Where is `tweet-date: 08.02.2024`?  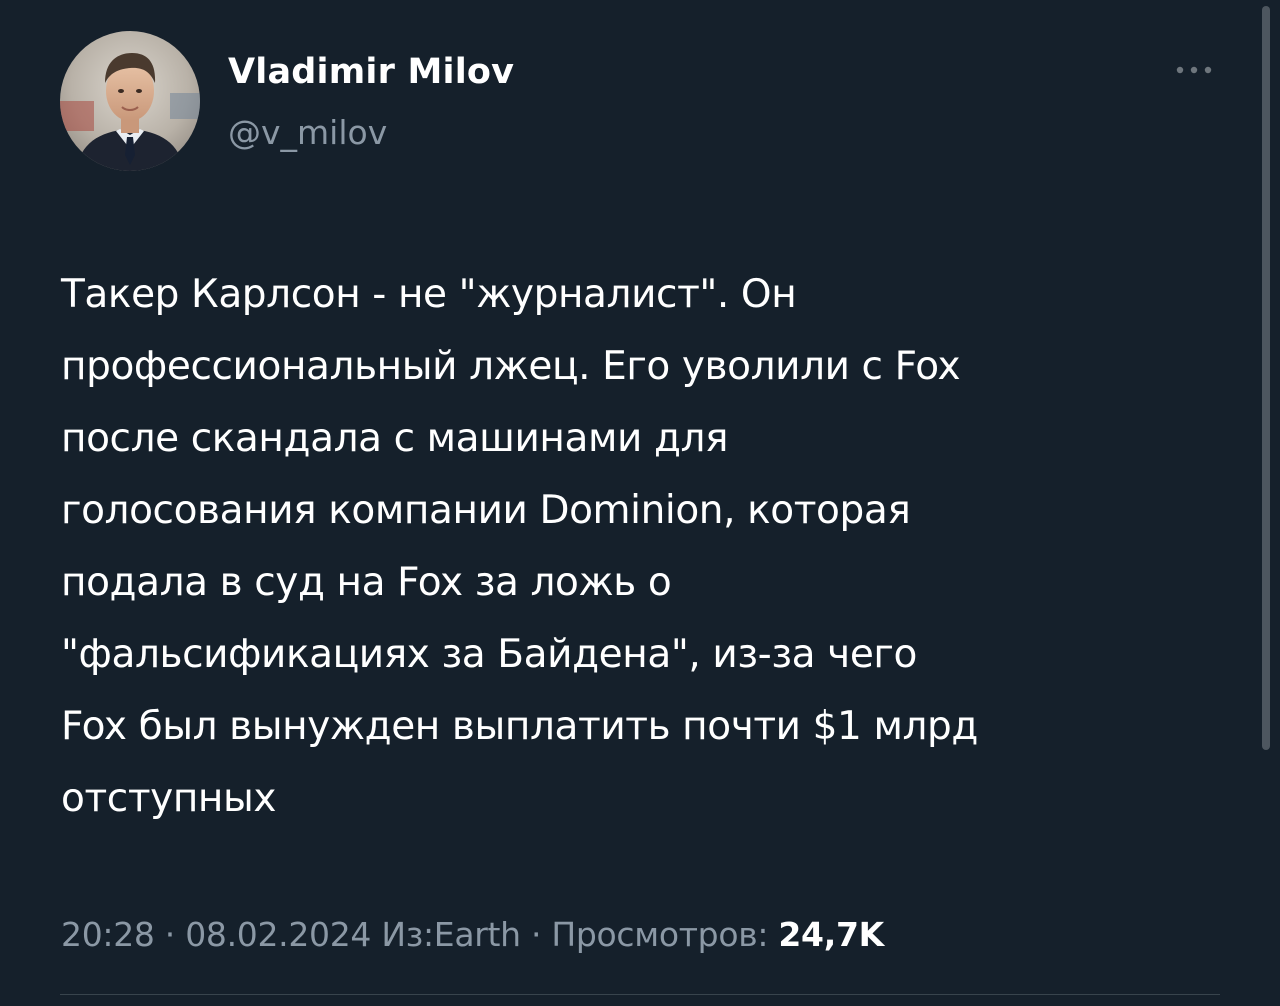 tweet-date: 08.02.2024 is located at coordinates (278, 934).